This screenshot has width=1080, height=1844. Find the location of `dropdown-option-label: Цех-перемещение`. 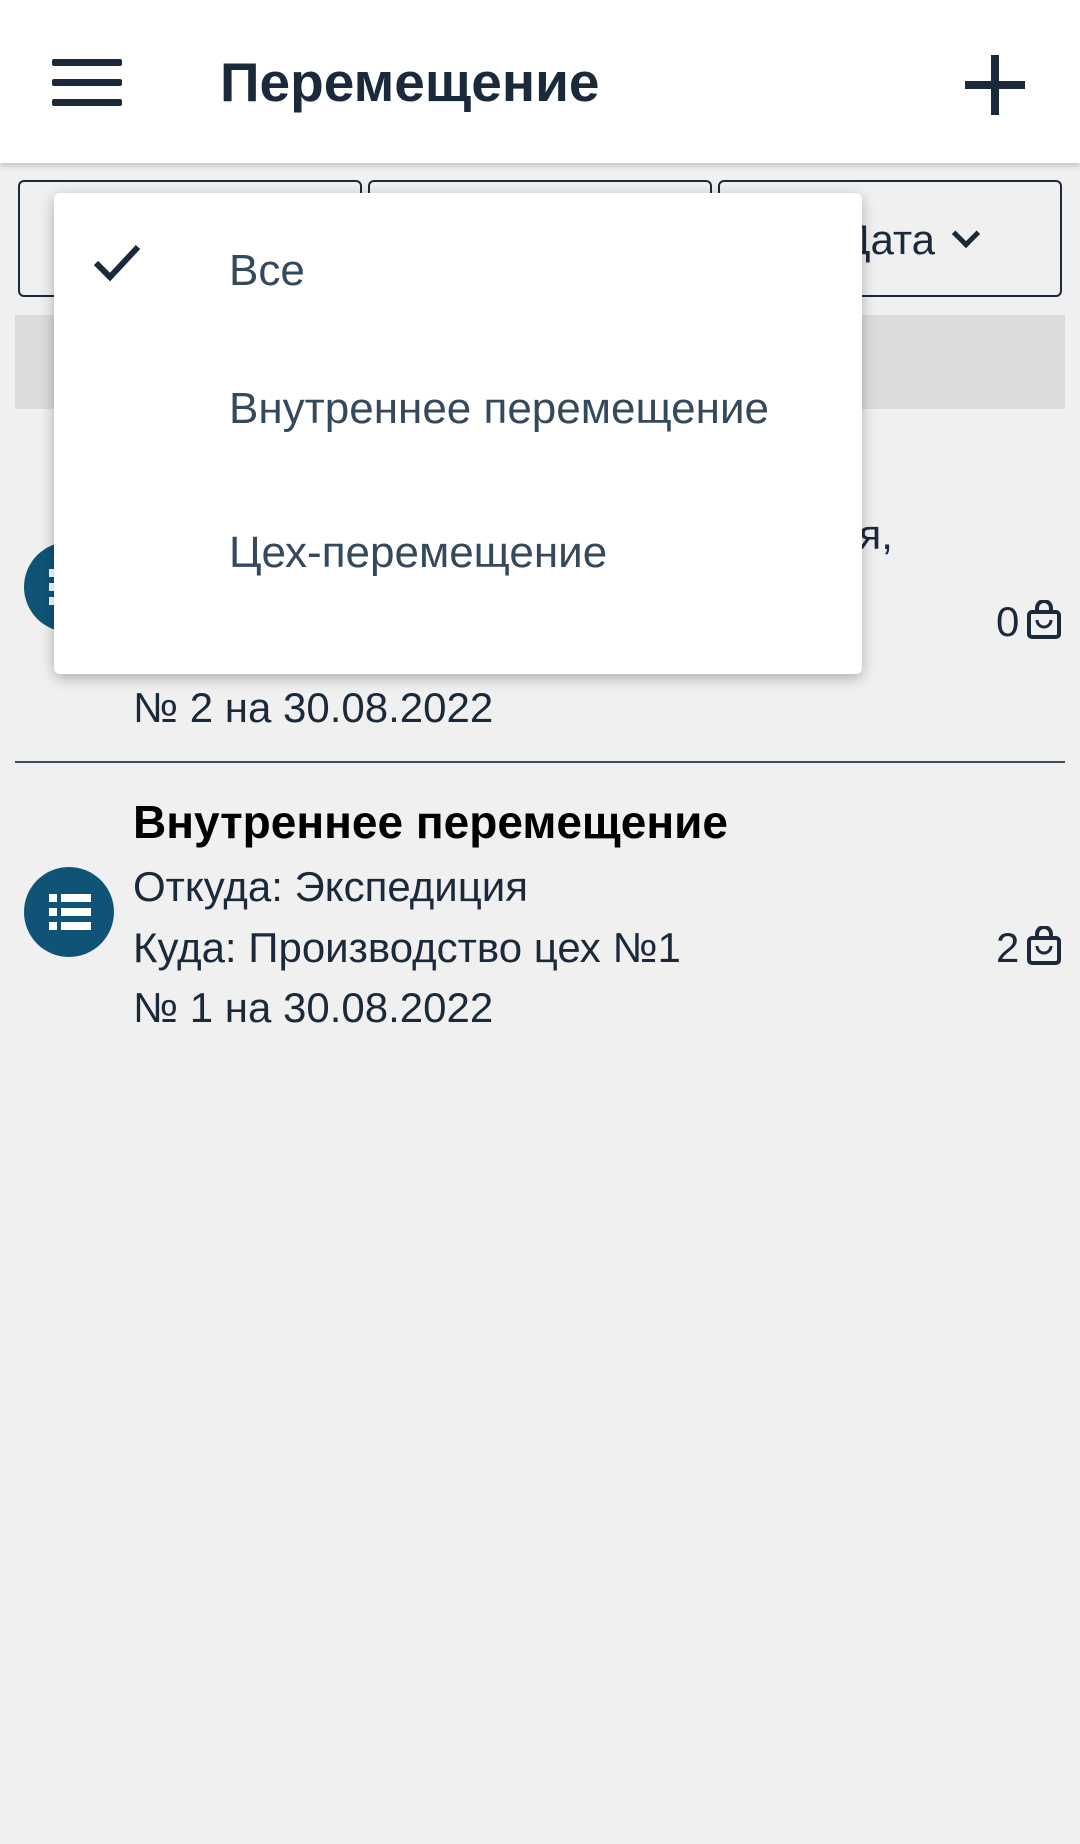

dropdown-option-label: Цех-перемещение is located at coordinates (418, 552).